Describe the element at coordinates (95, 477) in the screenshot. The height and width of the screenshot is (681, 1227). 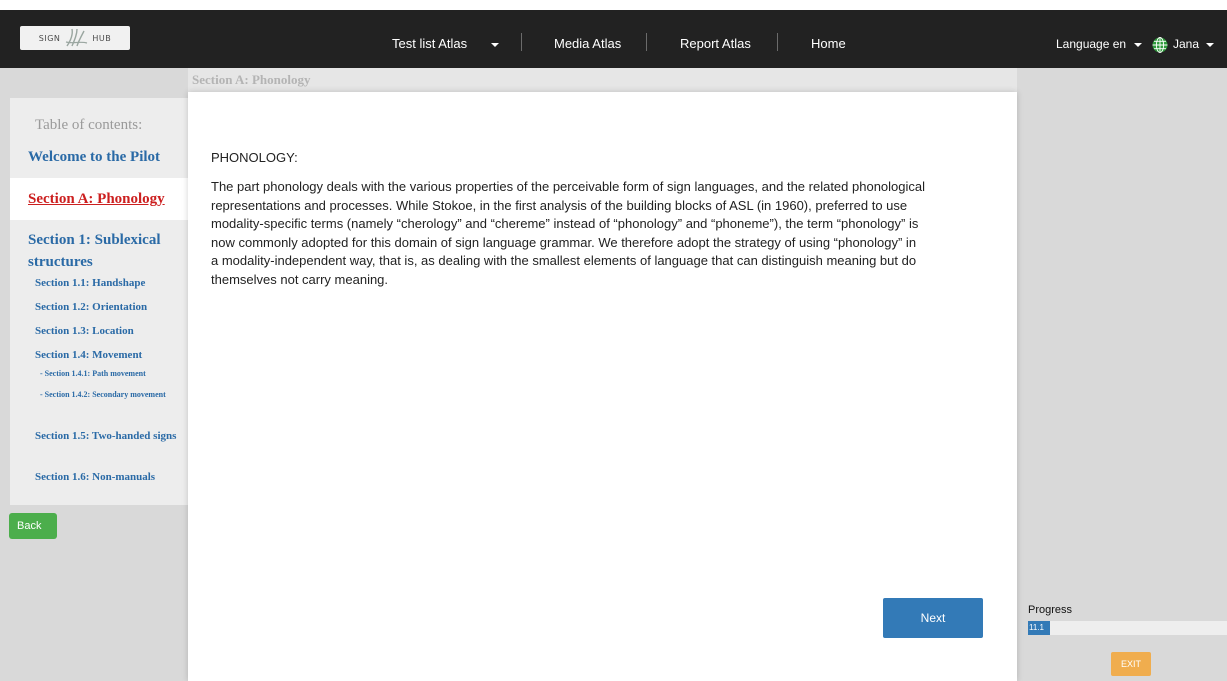
I see `toc-item-section-1-6: Section 1.6: Non-manuals` at that location.